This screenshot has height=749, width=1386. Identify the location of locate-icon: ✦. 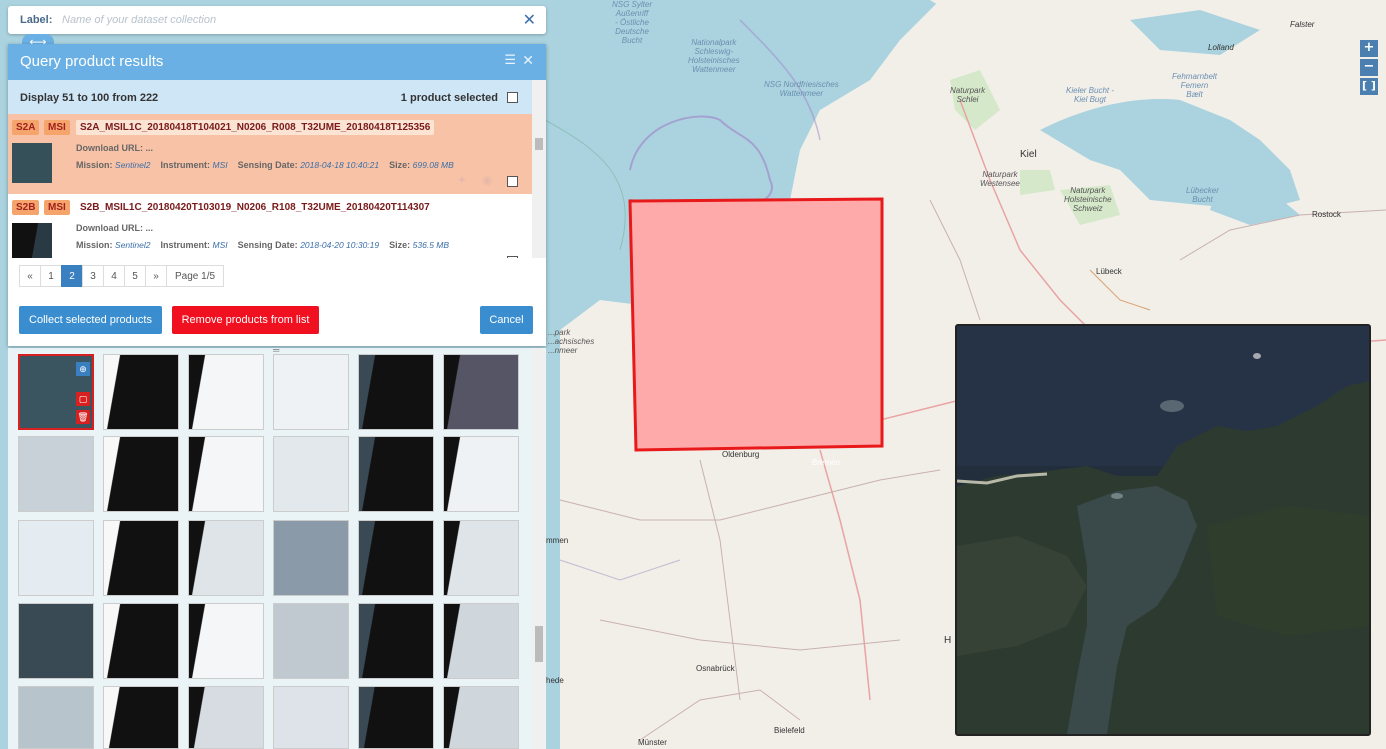
(462, 180).